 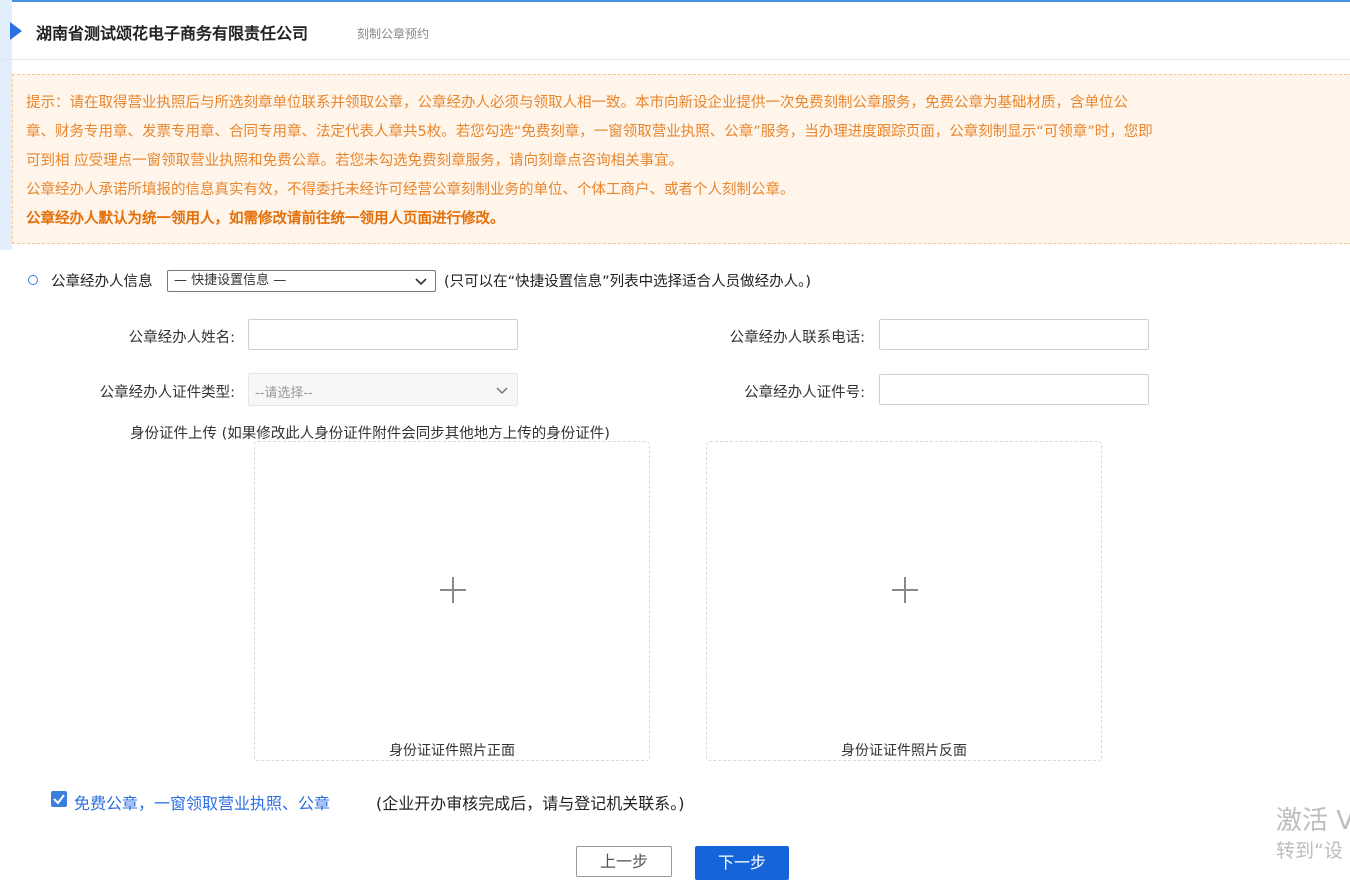 I want to click on title-marker-icon, so click(x=16, y=31).